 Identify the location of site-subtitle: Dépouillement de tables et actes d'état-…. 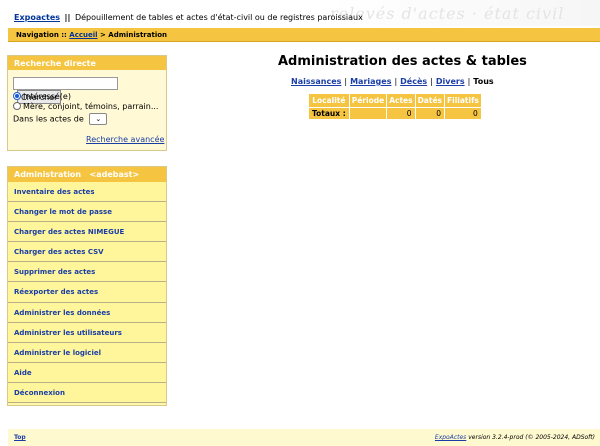
(218, 17).